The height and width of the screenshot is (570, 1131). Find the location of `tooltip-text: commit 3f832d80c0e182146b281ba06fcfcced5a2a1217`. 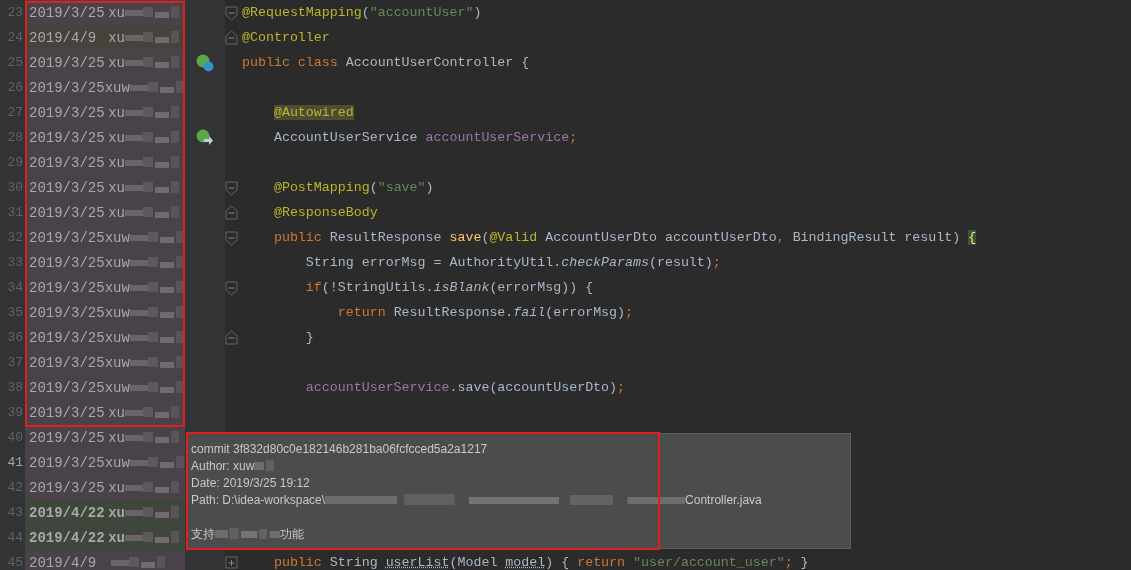

tooltip-text: commit 3f832d80c0e182146b281ba06fcfcced5a2a1217 is located at coordinates (339, 448).